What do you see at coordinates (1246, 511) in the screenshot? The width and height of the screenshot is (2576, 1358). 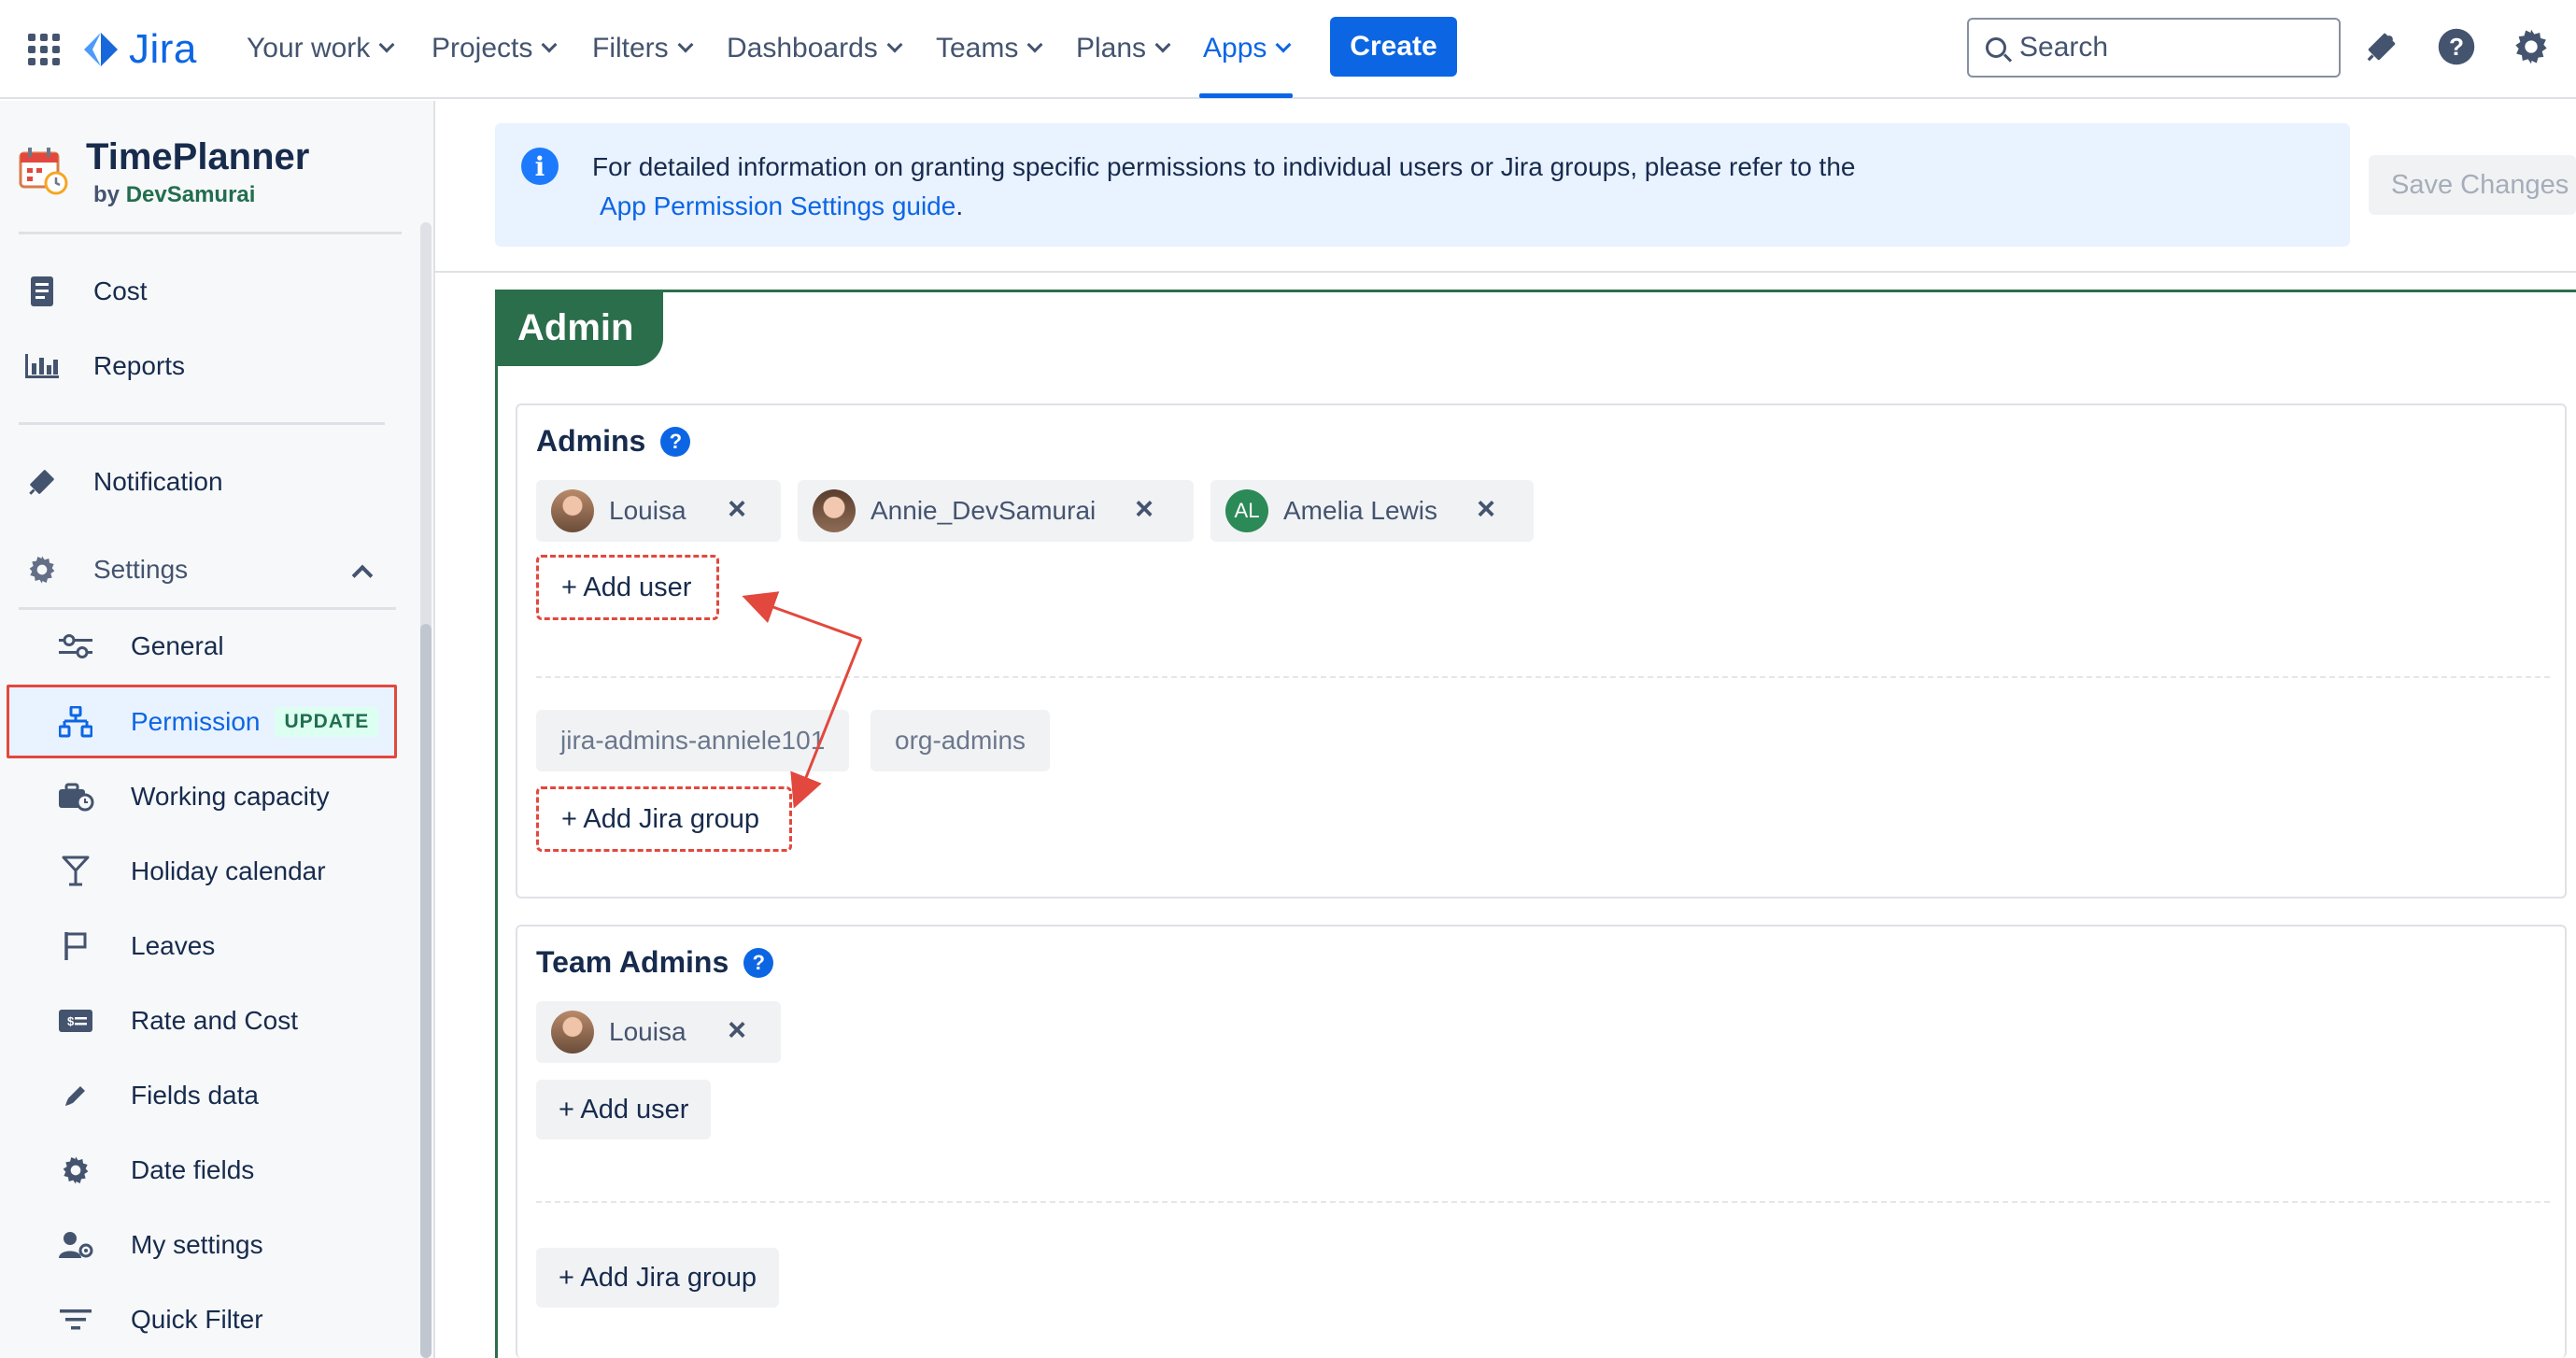 I see `avatar: AL` at bounding box center [1246, 511].